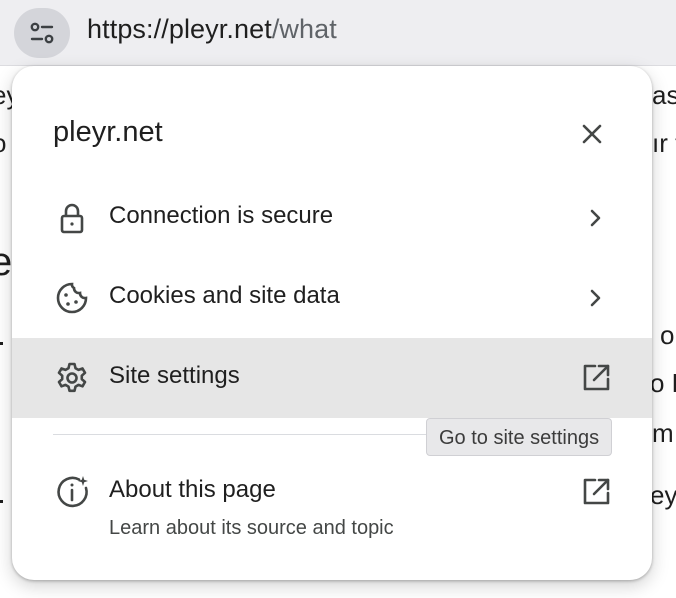  Describe the element at coordinates (221, 215) in the screenshot. I see `connection-security-label: Connection is secure` at that location.